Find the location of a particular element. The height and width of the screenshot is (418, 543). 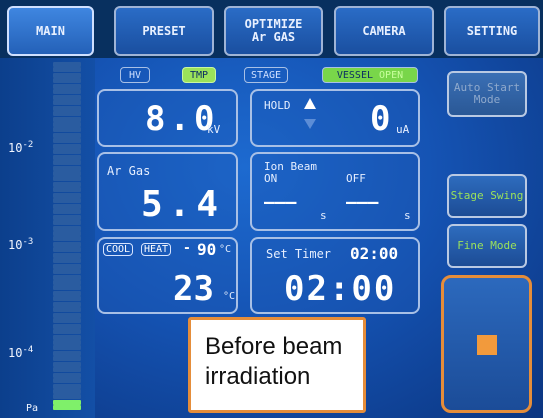

tab-camera: CAMERA is located at coordinates (384, 31).